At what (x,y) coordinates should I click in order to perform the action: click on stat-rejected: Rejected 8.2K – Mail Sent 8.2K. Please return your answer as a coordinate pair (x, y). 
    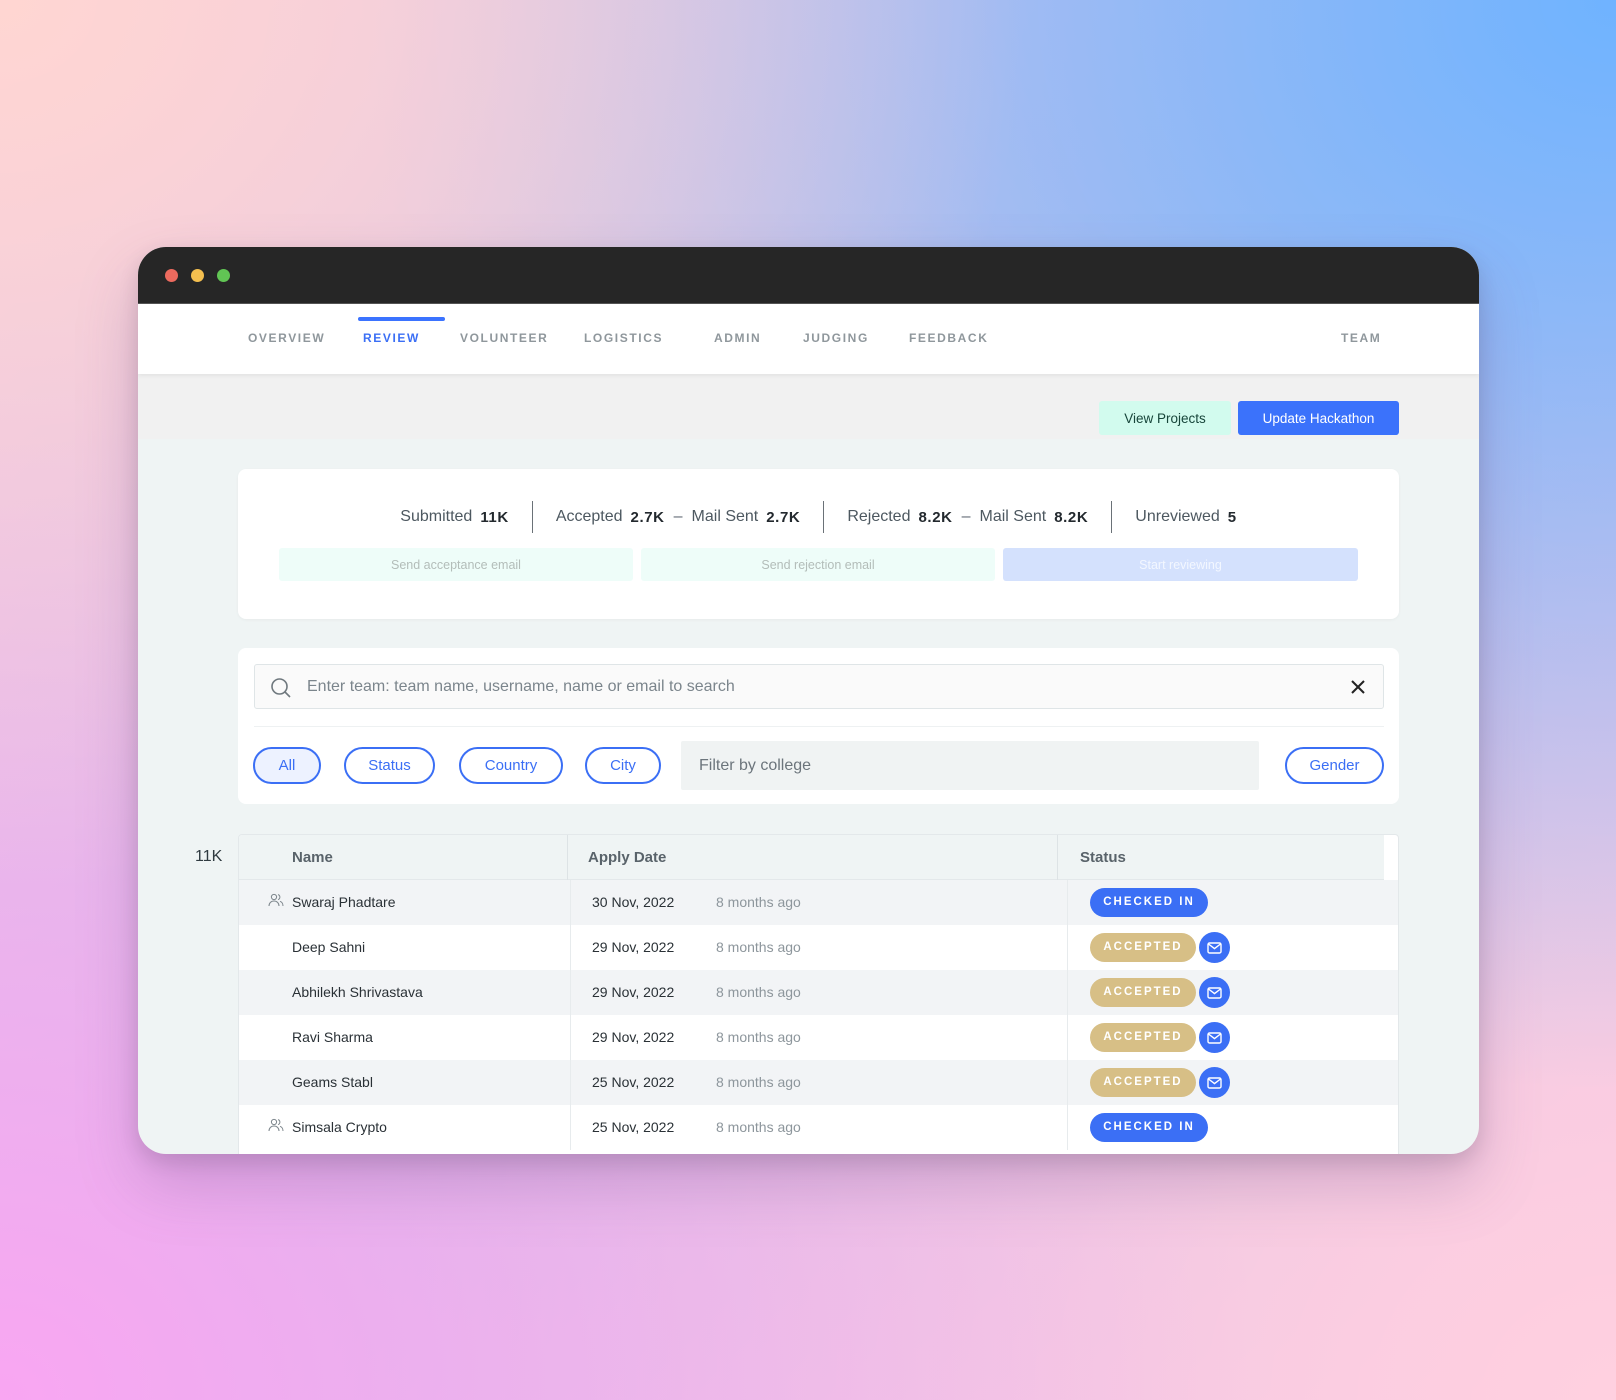
    Looking at the image, I should click on (967, 517).